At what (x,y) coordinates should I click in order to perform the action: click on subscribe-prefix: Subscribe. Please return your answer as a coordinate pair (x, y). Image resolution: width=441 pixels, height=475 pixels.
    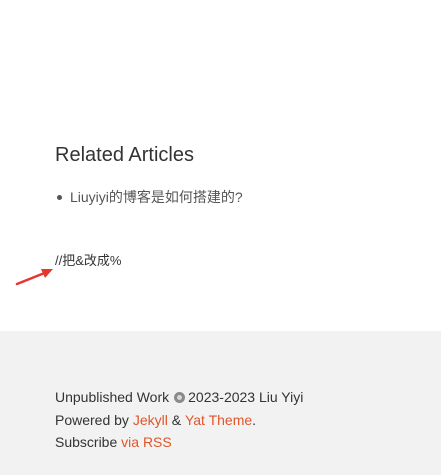
    Looking at the image, I should click on (86, 442).